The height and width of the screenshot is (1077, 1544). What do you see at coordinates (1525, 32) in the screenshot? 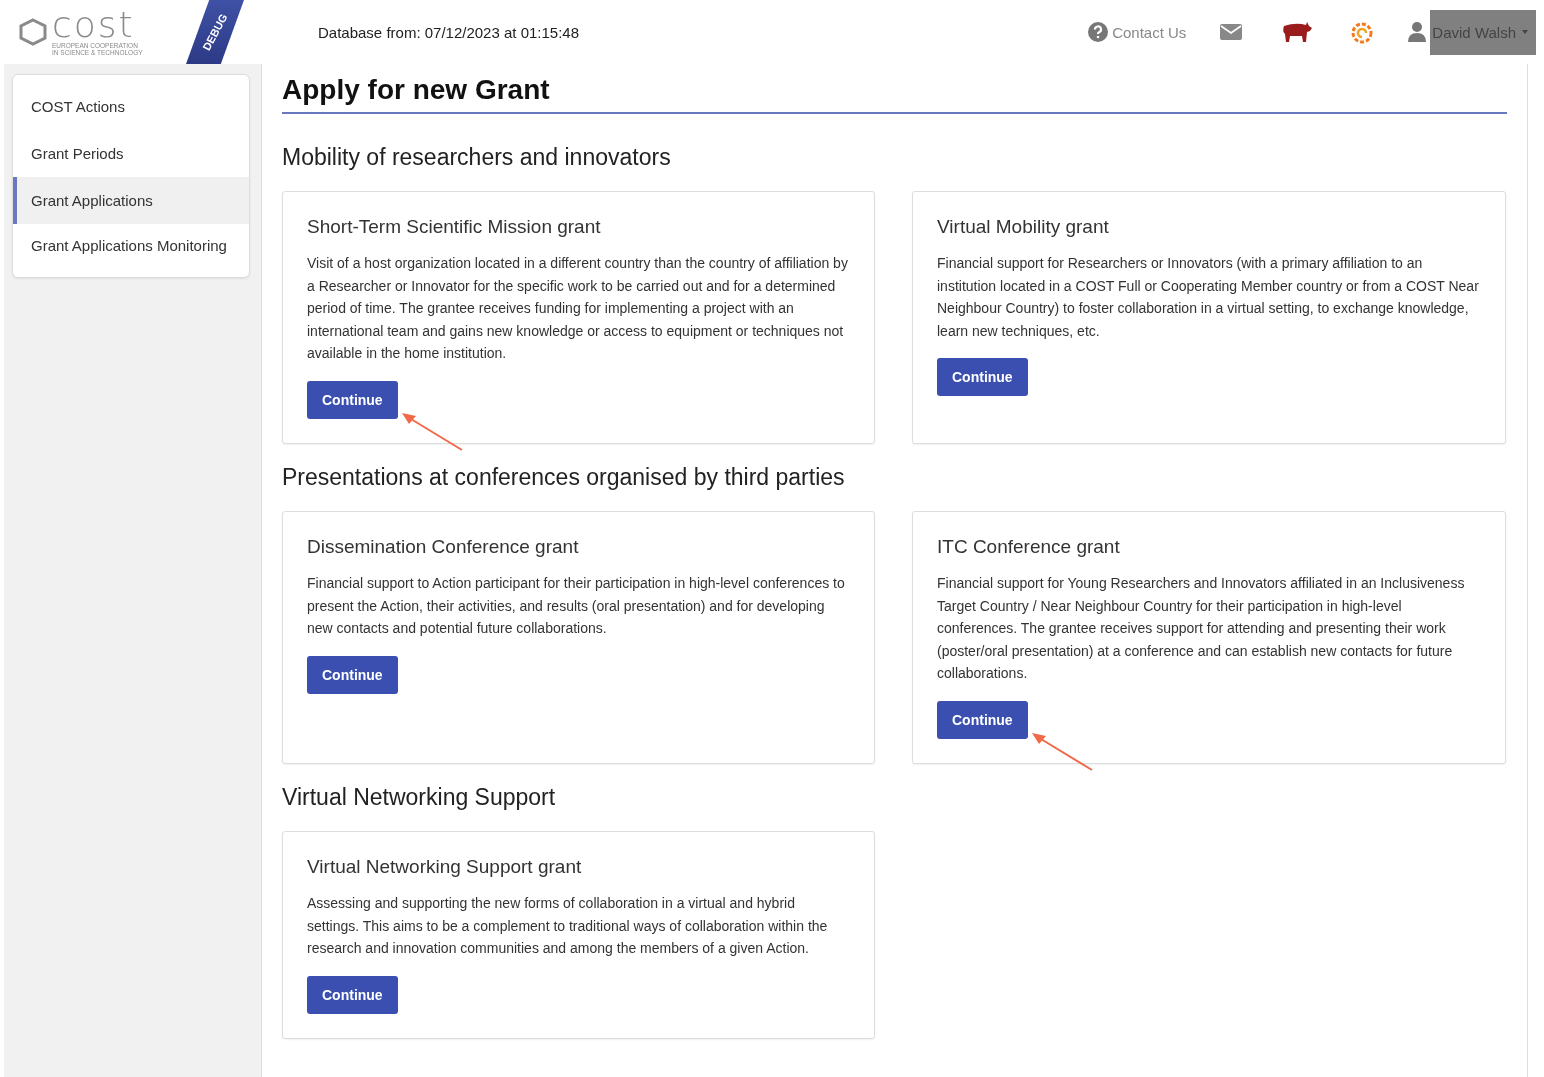
I see `caret-icon` at bounding box center [1525, 32].